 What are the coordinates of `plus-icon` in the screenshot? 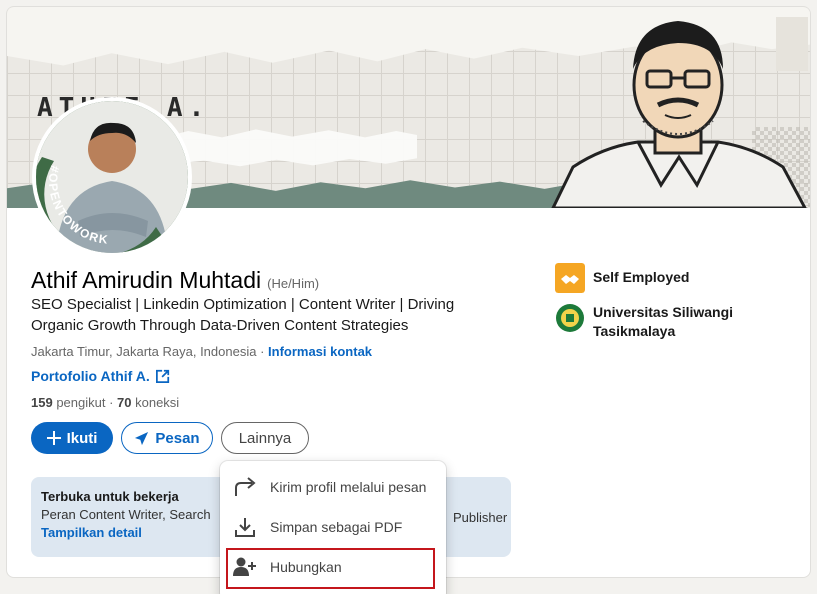 It's located at (53, 438).